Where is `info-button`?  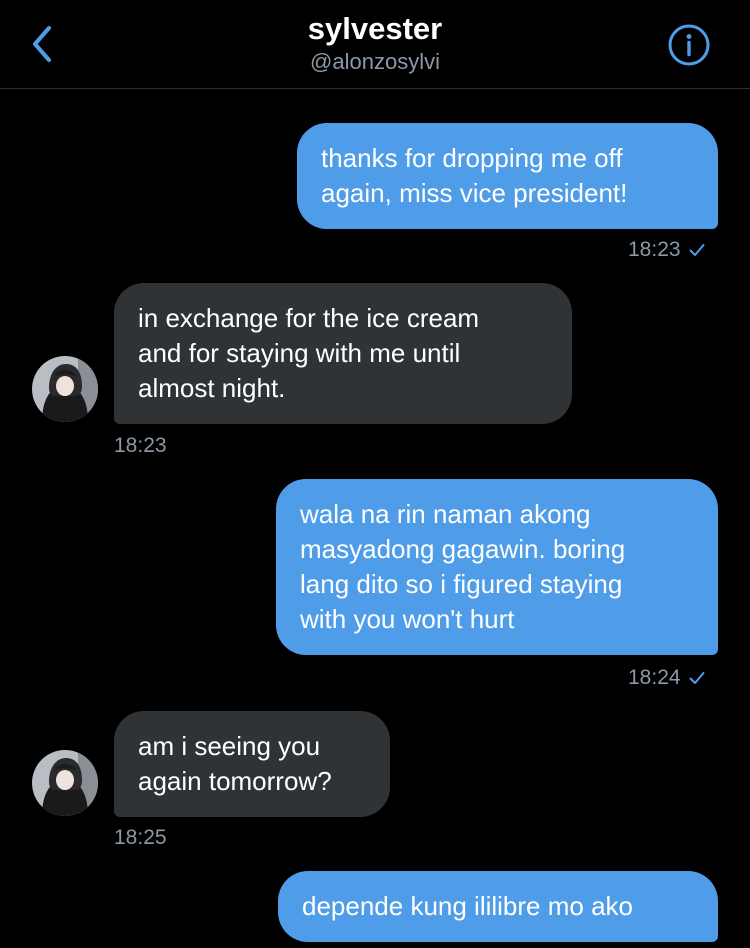 info-button is located at coordinates (689, 45).